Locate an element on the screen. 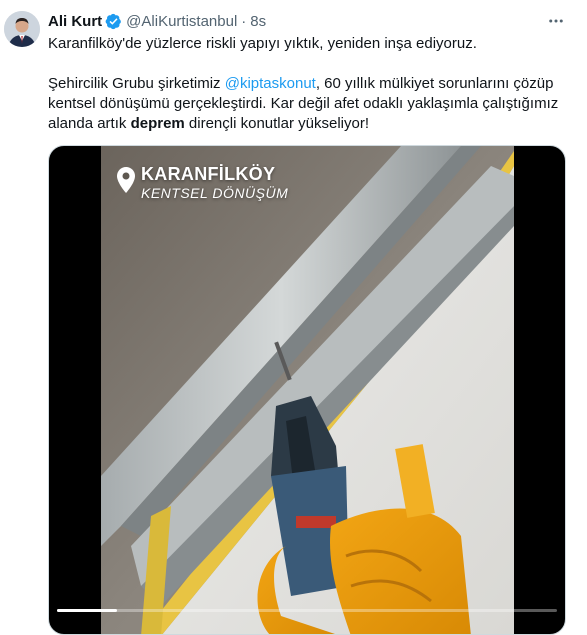  timestamp: 8s is located at coordinates (258, 21).